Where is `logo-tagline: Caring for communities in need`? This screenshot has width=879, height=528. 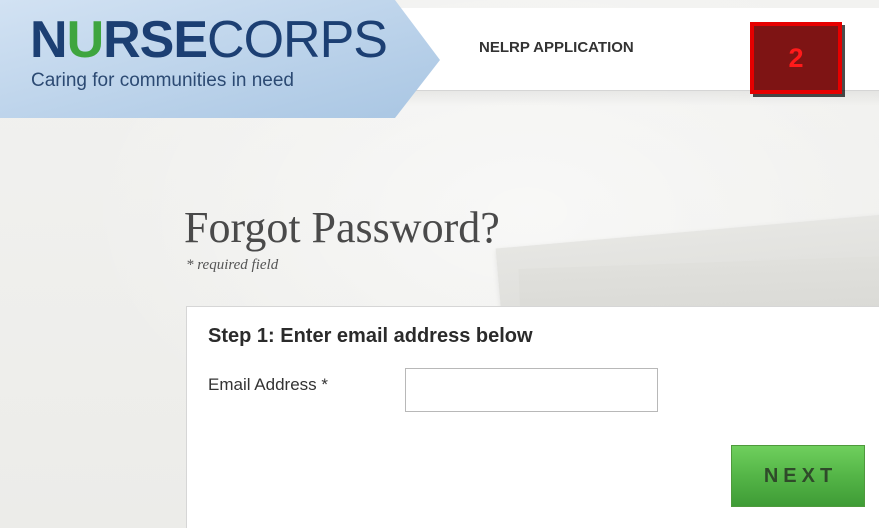
logo-tagline: Caring for communities in need is located at coordinates (162, 80).